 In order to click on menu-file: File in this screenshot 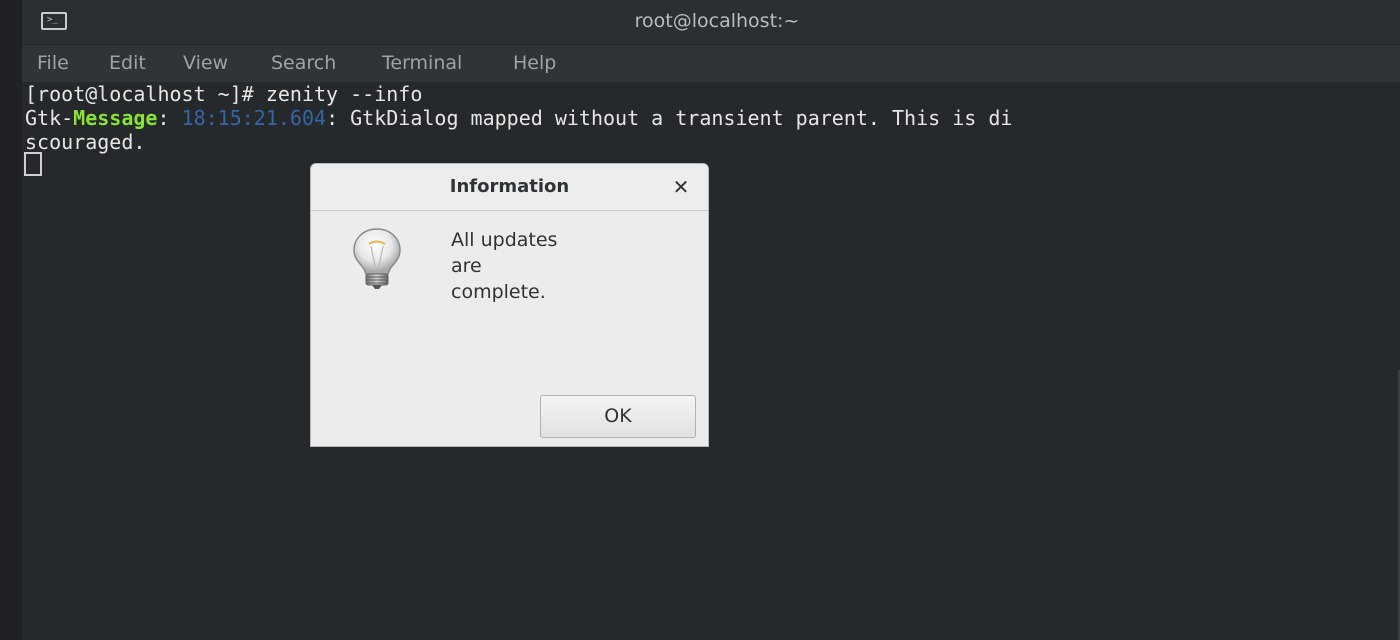, I will do `click(53, 63)`.